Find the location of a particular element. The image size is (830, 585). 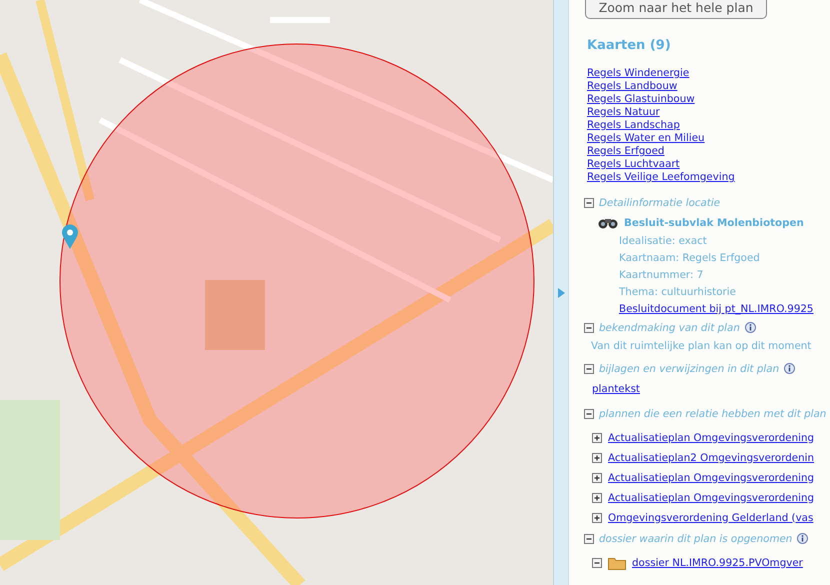

section-text: Van dit ruimtelijke plan kan op dit moment is located at coordinates (701, 346).